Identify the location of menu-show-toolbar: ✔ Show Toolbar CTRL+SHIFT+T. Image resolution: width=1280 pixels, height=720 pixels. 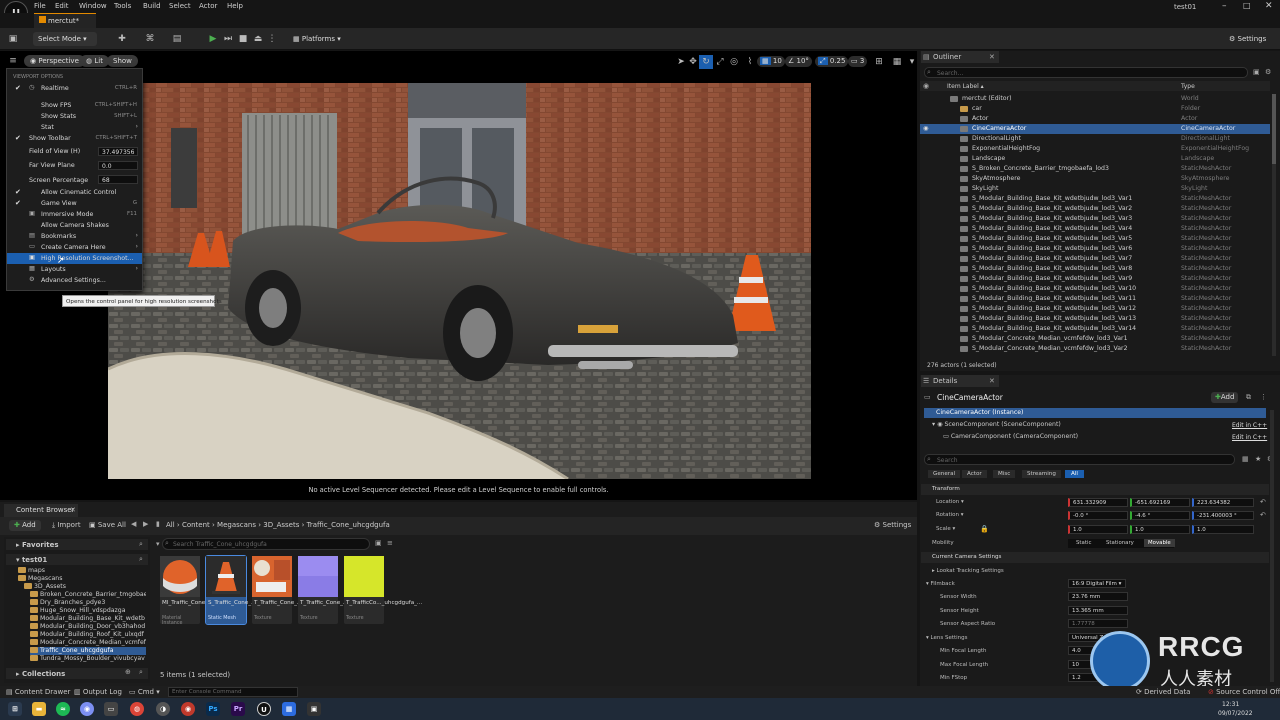
(74, 138).